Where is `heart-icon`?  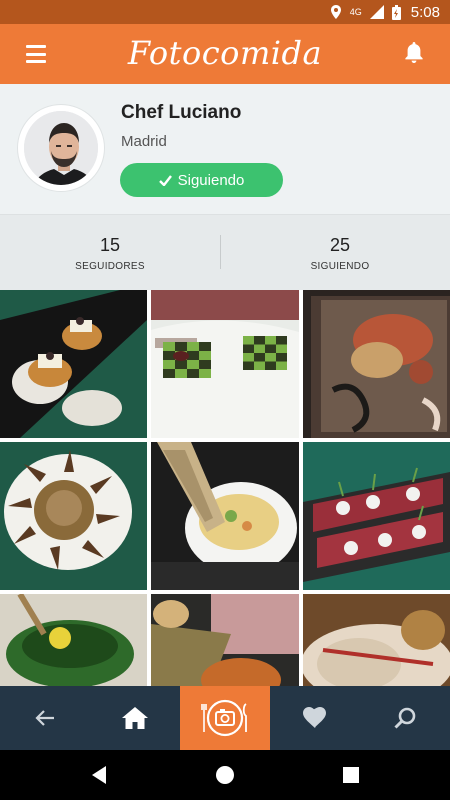 heart-icon is located at coordinates (314, 717).